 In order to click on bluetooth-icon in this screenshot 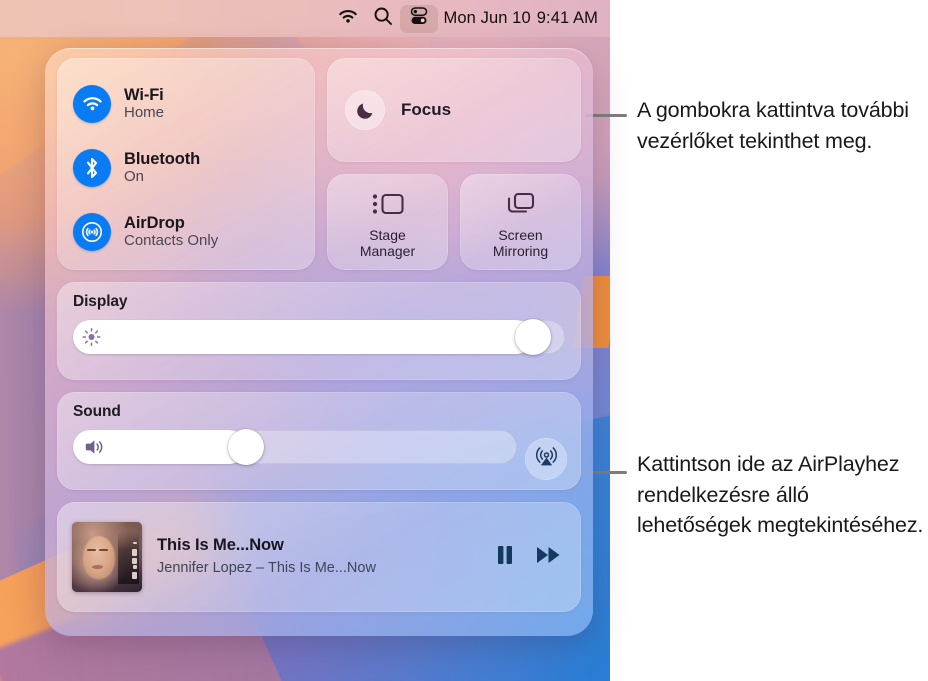, I will do `click(92, 168)`.